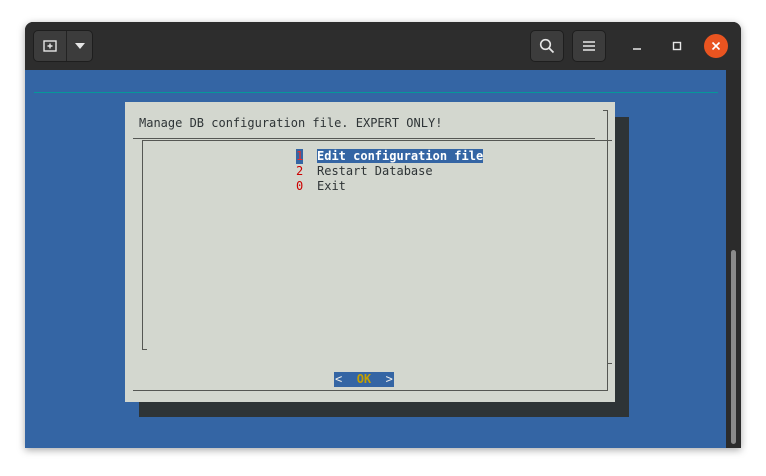 The height and width of the screenshot is (476, 766). I want to click on ok-bracket-left: <, so click(339, 379).